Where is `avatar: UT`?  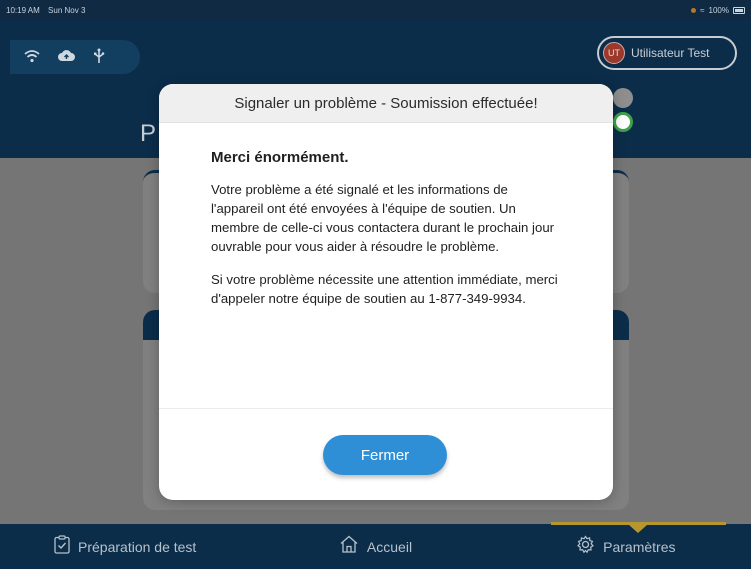 avatar: UT is located at coordinates (614, 53).